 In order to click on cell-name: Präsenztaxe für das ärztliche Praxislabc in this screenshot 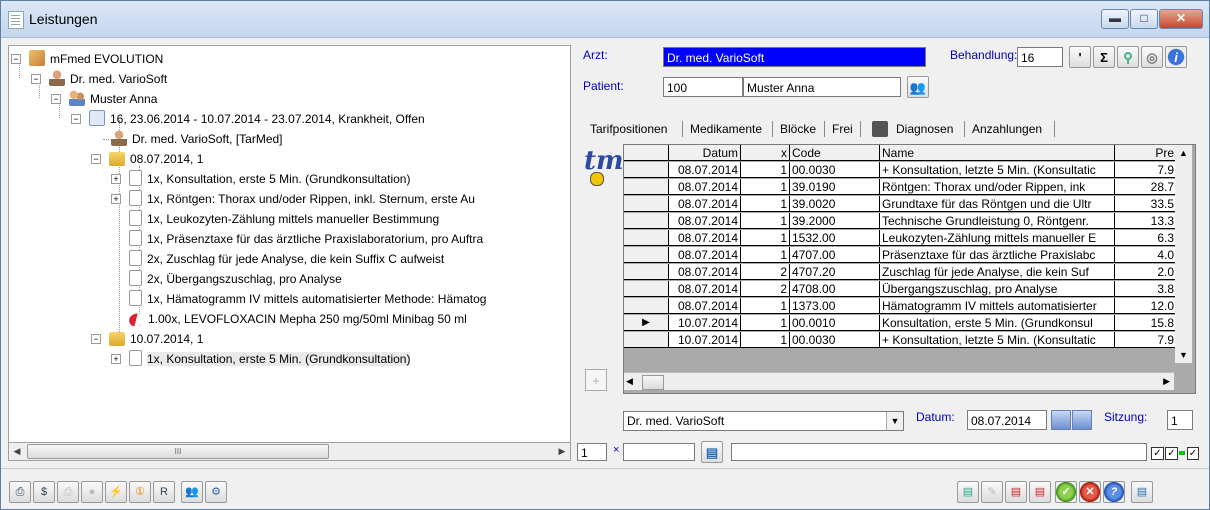, I will do `click(997, 255)`.